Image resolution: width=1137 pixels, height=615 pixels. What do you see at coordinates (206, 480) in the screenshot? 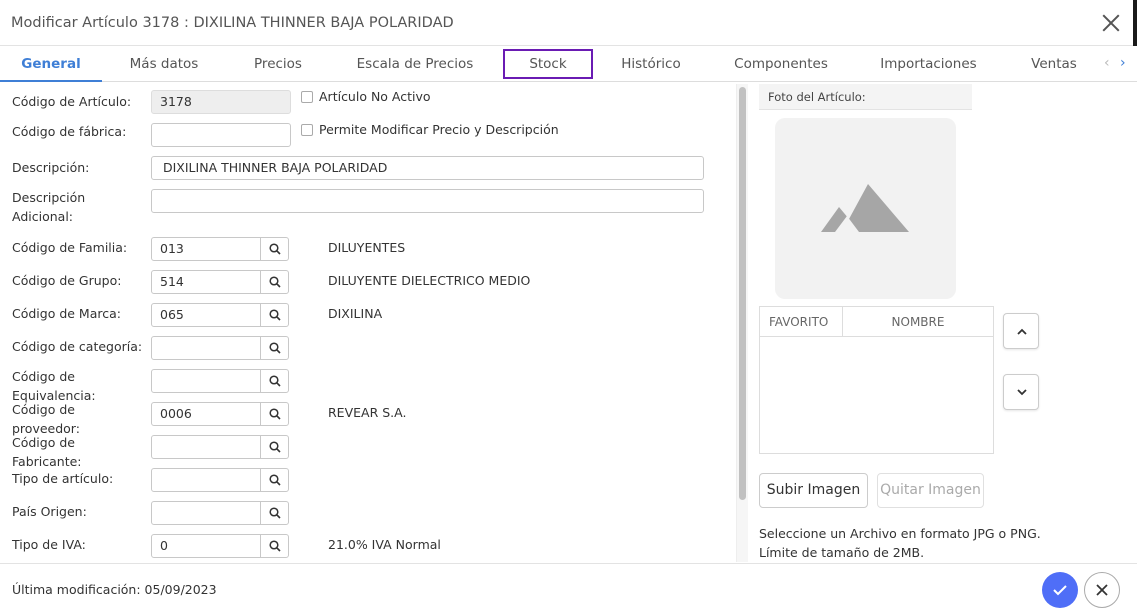
I see `tipo-articulo-input` at bounding box center [206, 480].